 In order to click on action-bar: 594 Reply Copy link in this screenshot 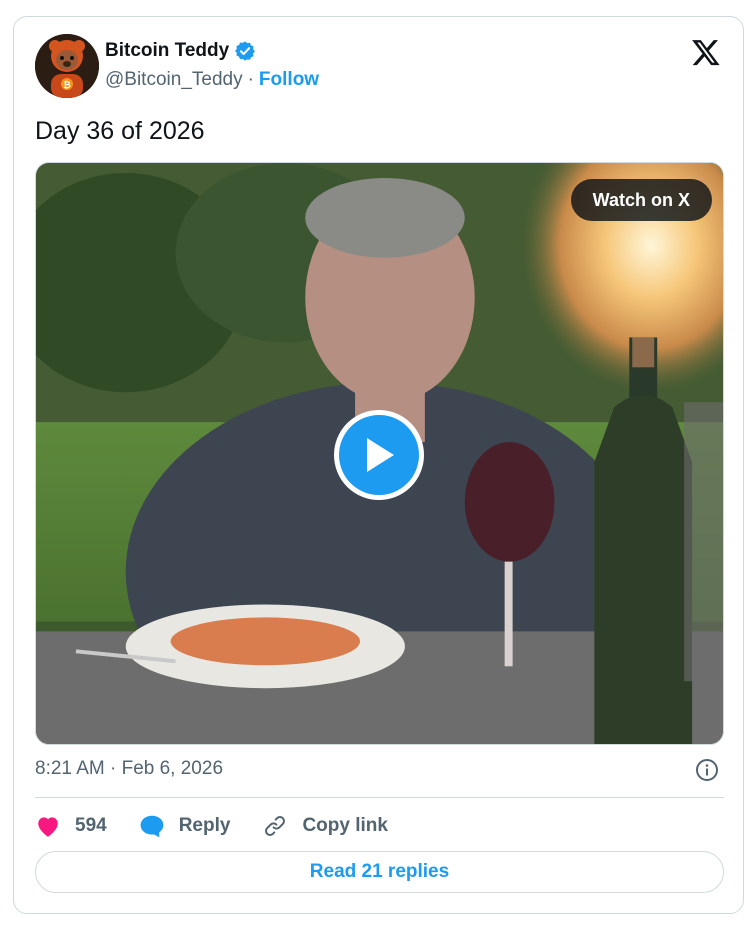, I will do `click(227, 826)`.